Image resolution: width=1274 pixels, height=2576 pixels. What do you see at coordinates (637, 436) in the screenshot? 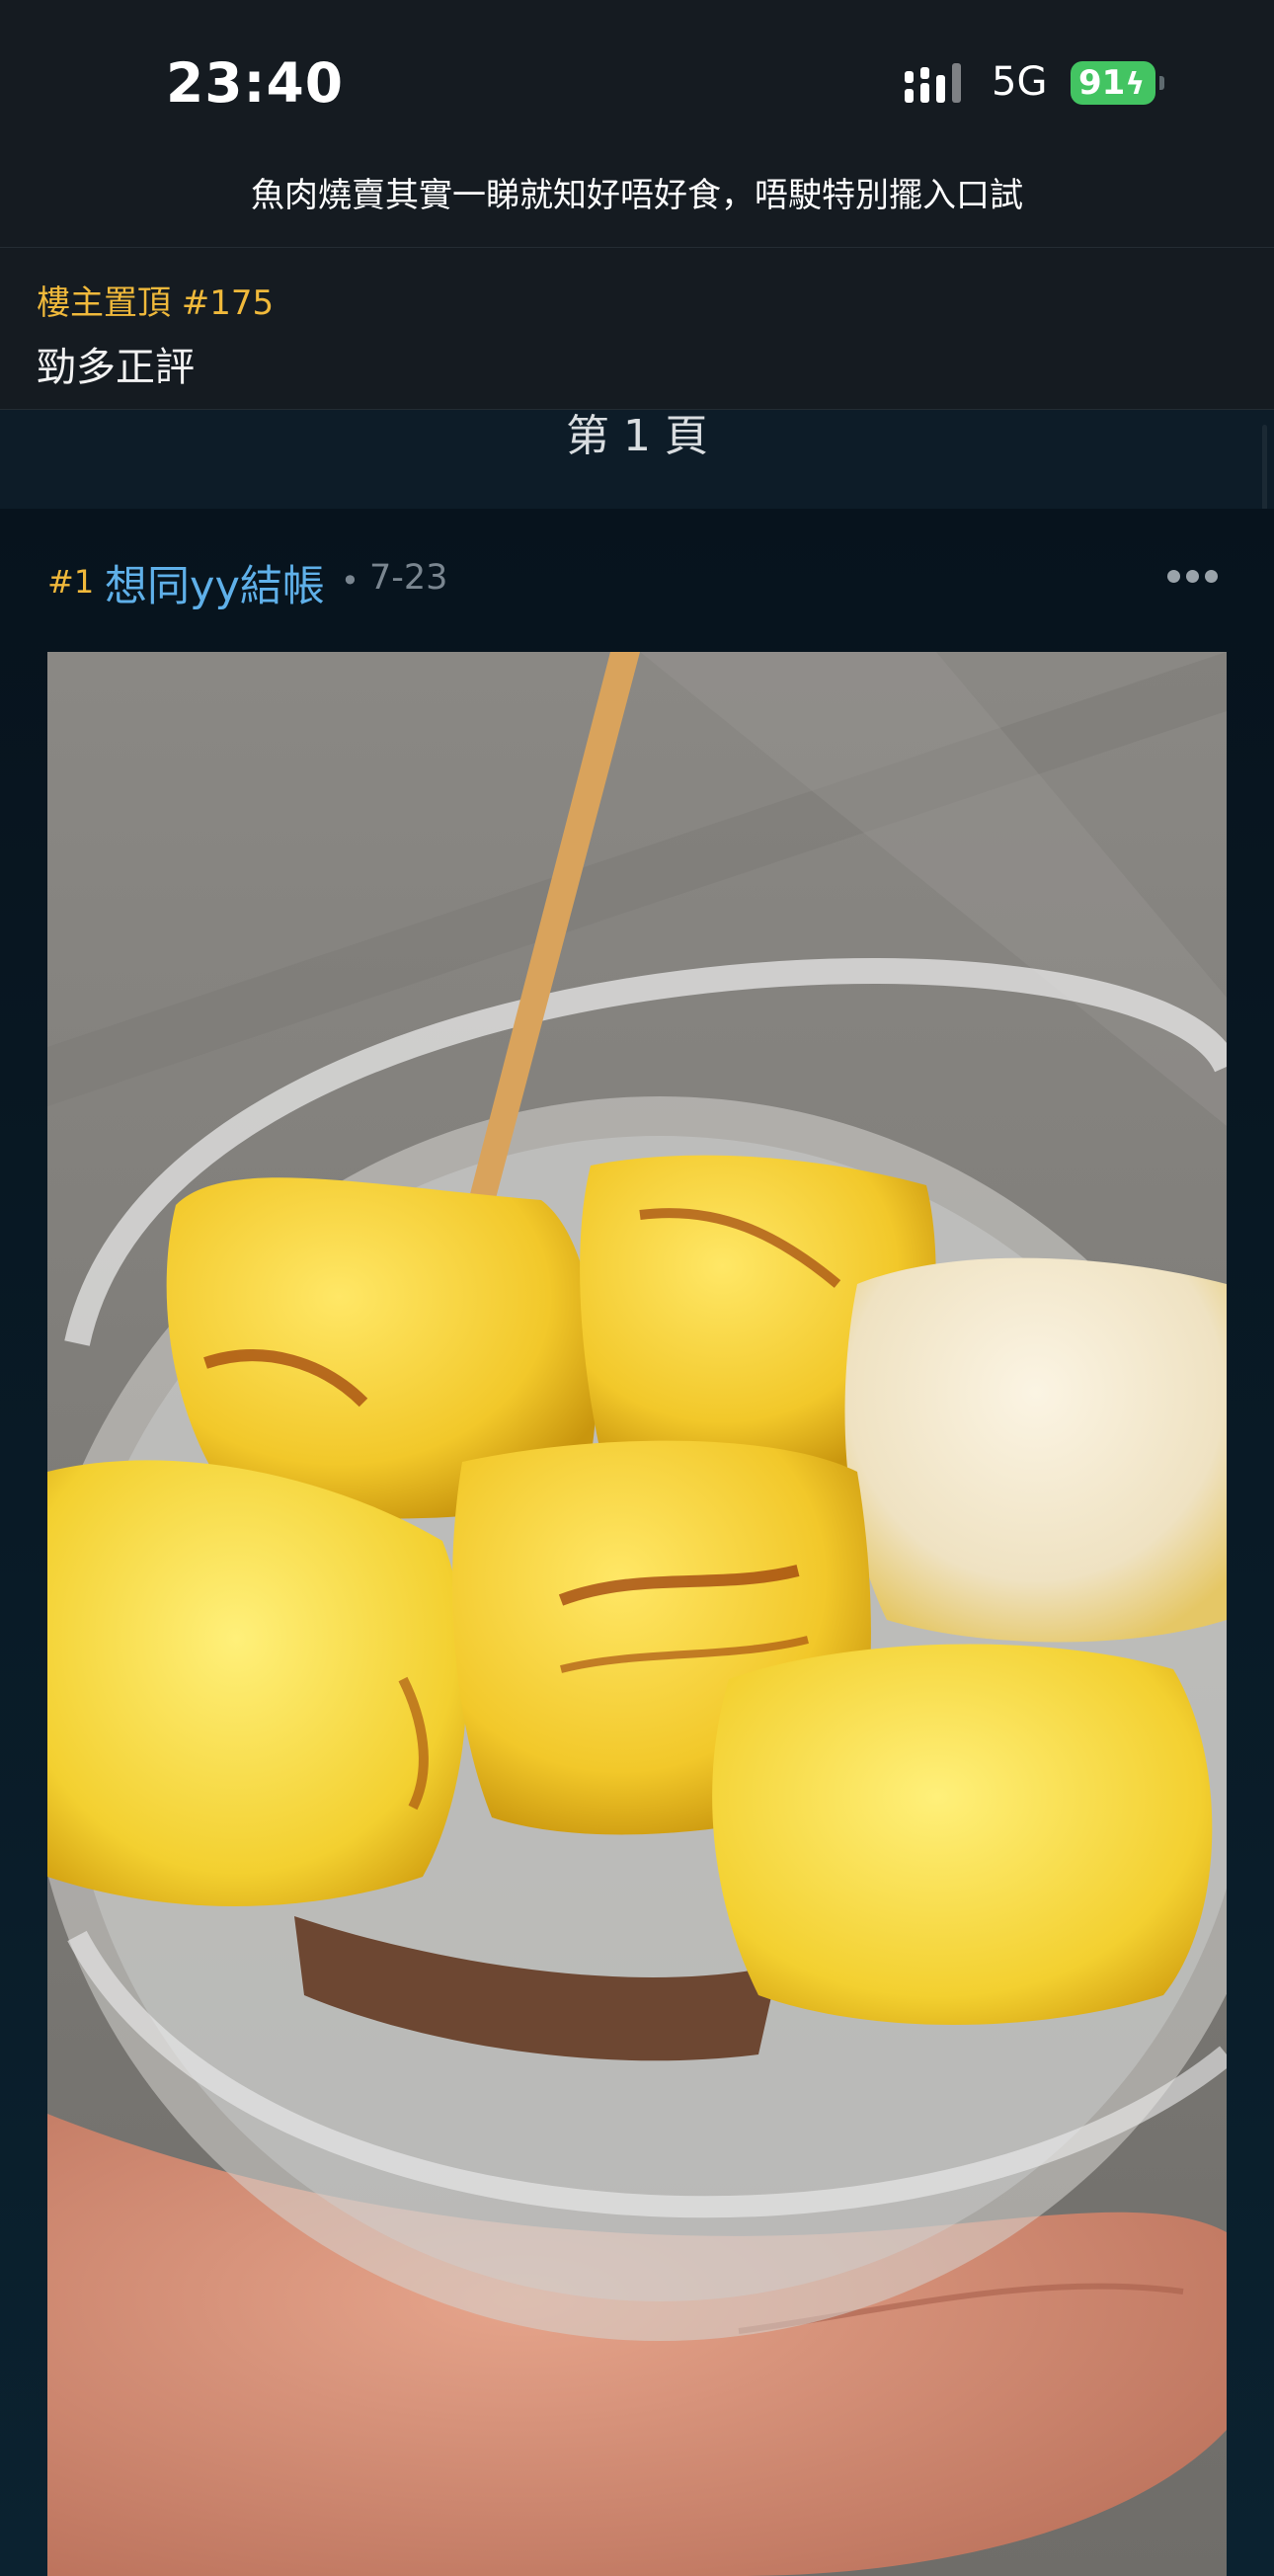
I see `page-number: 第 1 頁` at bounding box center [637, 436].